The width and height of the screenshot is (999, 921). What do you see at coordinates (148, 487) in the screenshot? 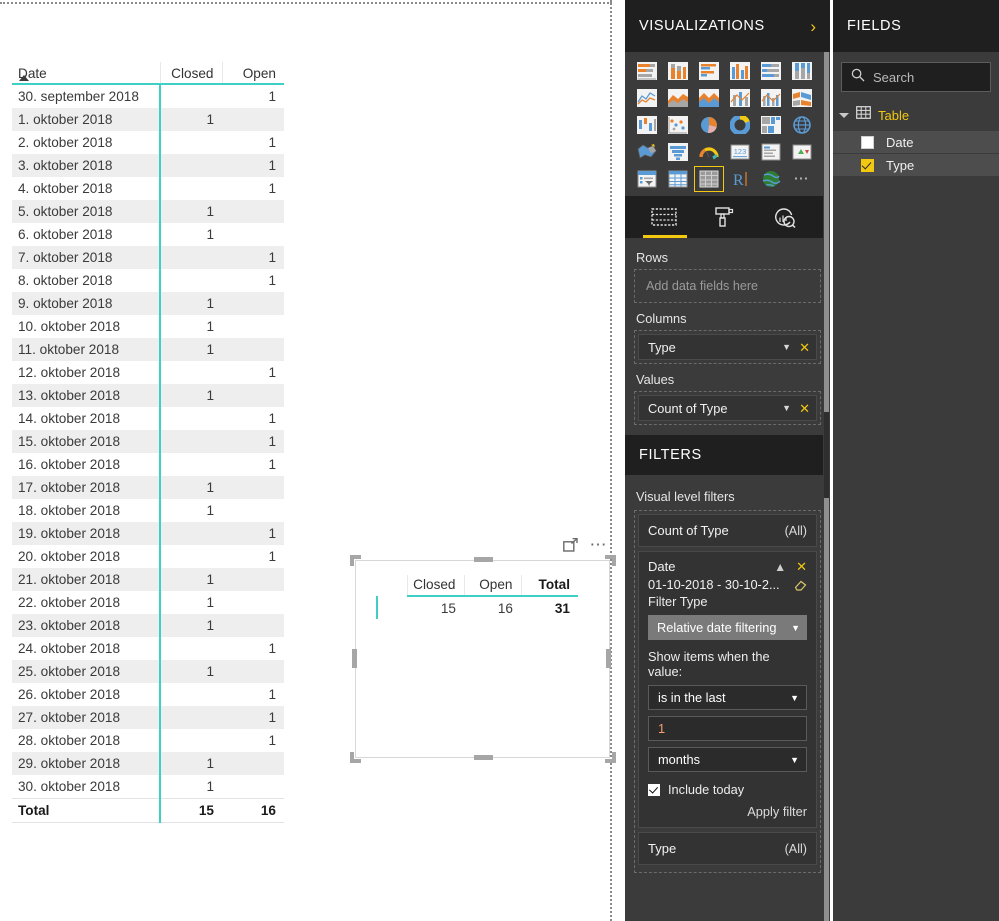
I see `table-row: 17. oktober 2018 1` at bounding box center [148, 487].